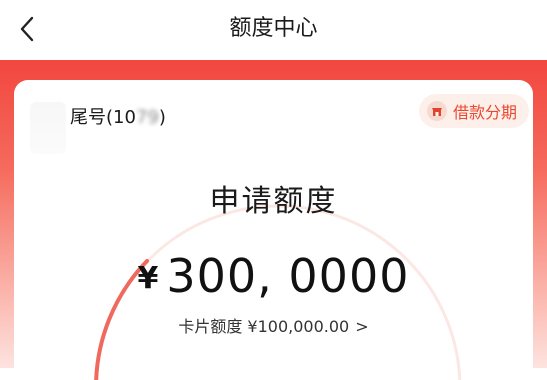 The width and height of the screenshot is (547, 380). I want to click on chevron-right-icon: >, so click(362, 326).